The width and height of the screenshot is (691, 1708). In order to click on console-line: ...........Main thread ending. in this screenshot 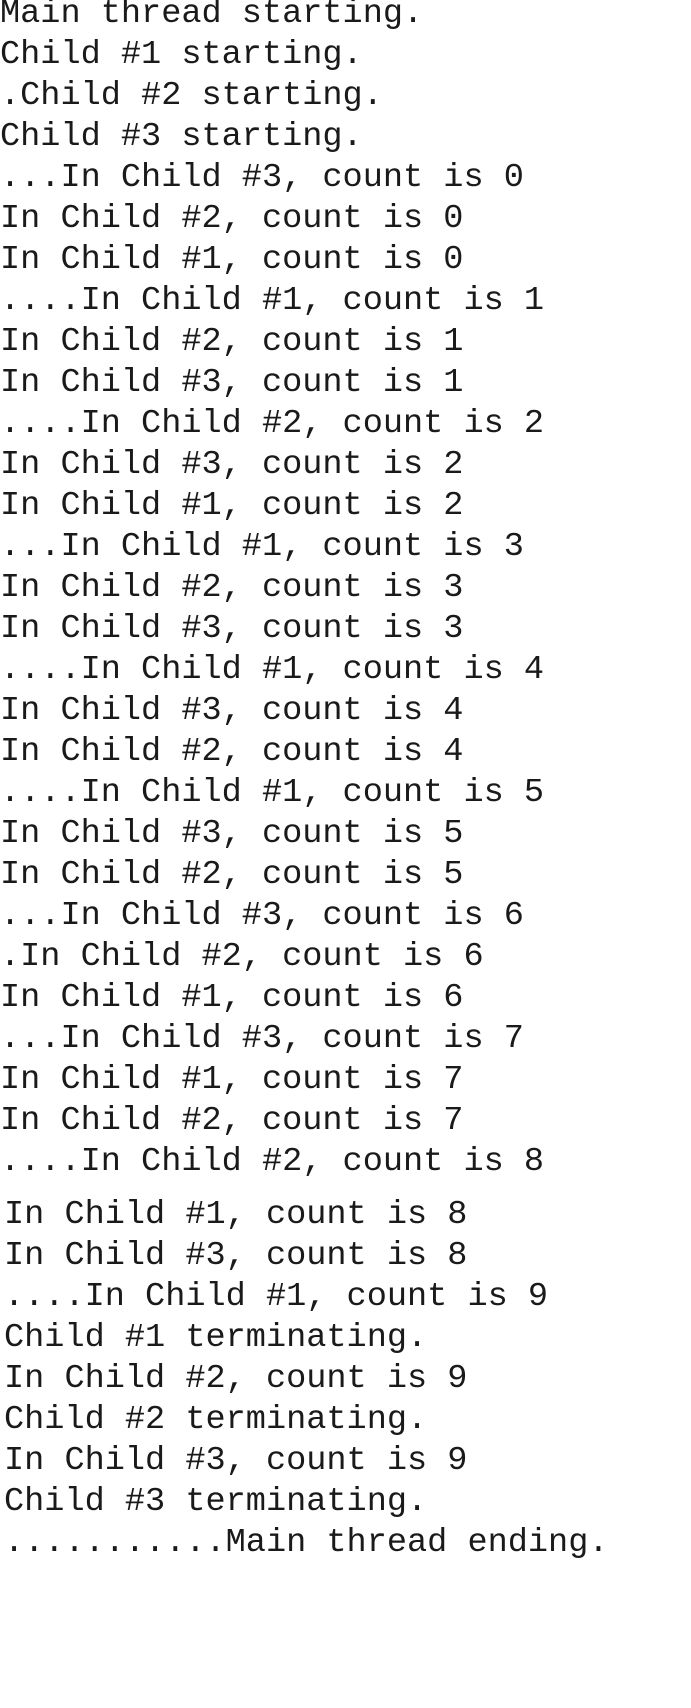, I will do `click(306, 1543)`.